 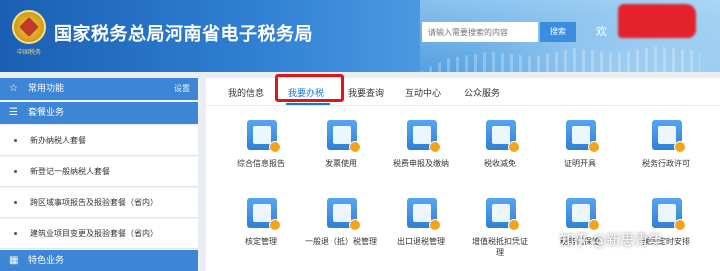 What do you see at coordinates (246, 92) in the screenshot?
I see `tab-my-info: 我的信息` at bounding box center [246, 92].